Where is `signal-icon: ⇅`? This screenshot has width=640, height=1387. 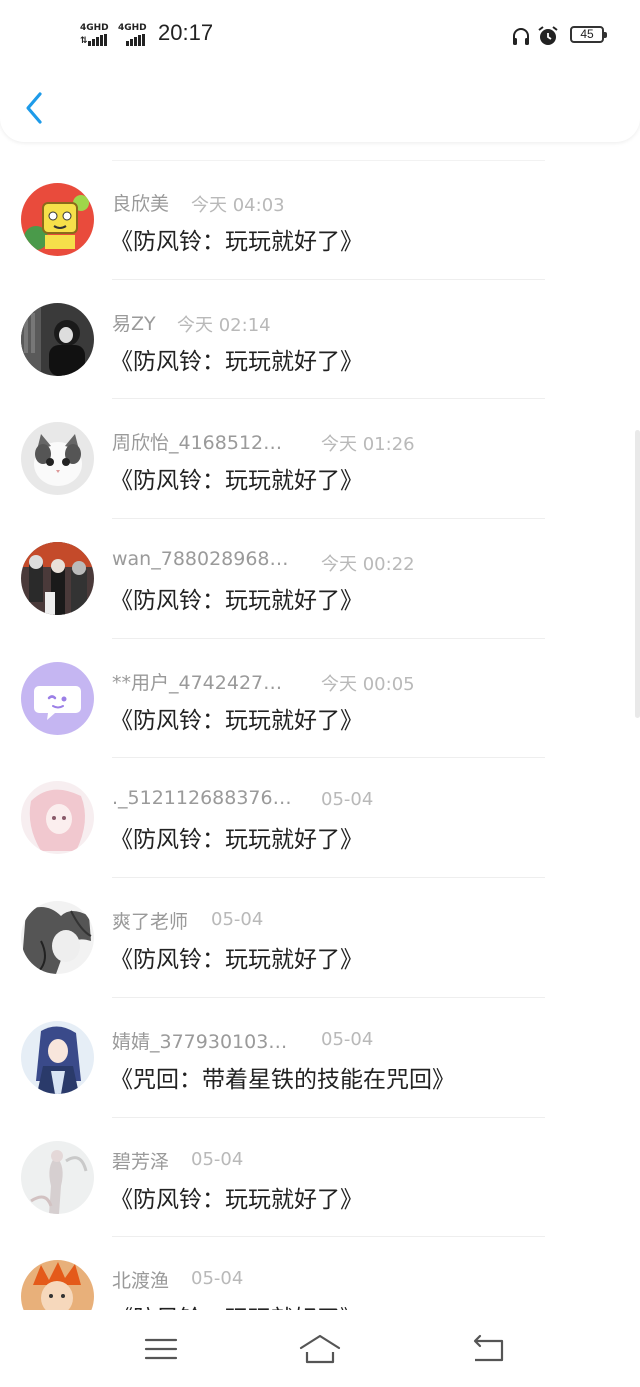 signal-icon: ⇅ is located at coordinates (93, 40).